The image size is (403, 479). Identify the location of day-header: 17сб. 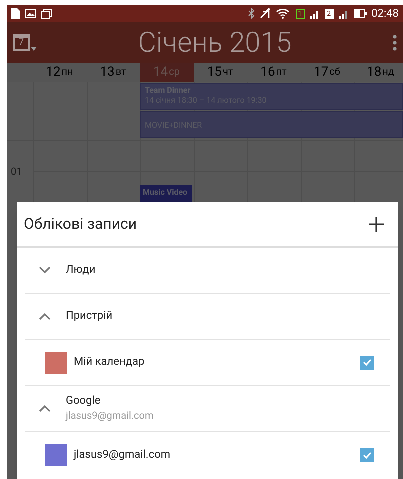
(327, 72).